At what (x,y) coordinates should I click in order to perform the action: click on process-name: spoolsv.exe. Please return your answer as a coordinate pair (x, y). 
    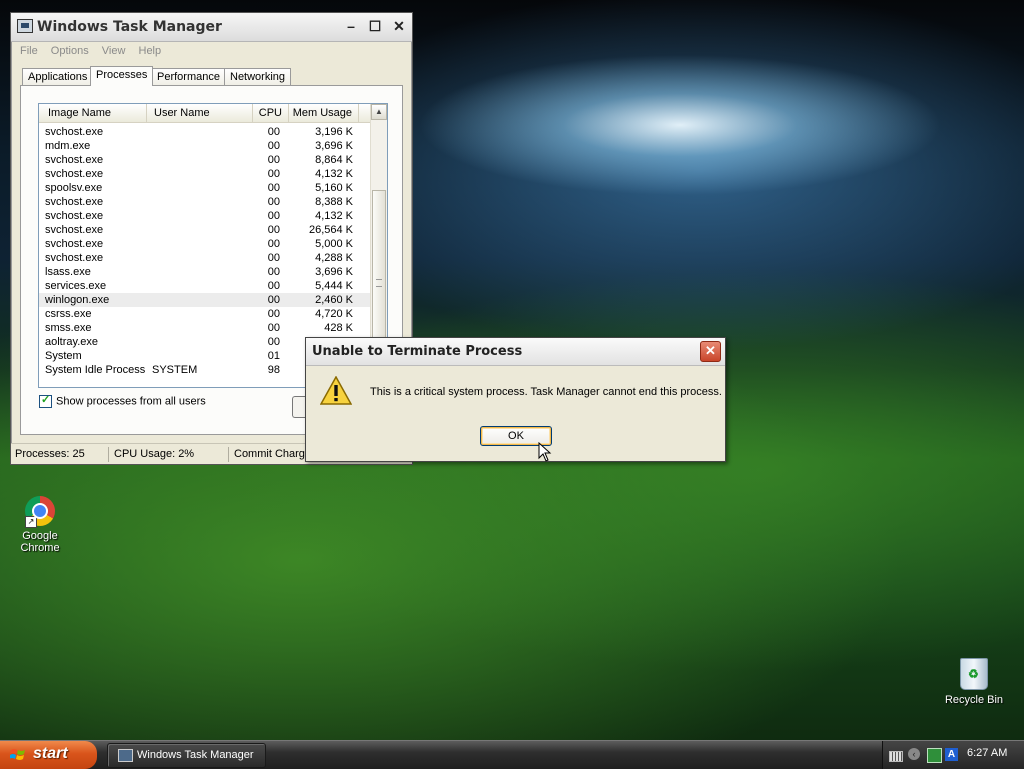
    Looking at the image, I should click on (74, 188).